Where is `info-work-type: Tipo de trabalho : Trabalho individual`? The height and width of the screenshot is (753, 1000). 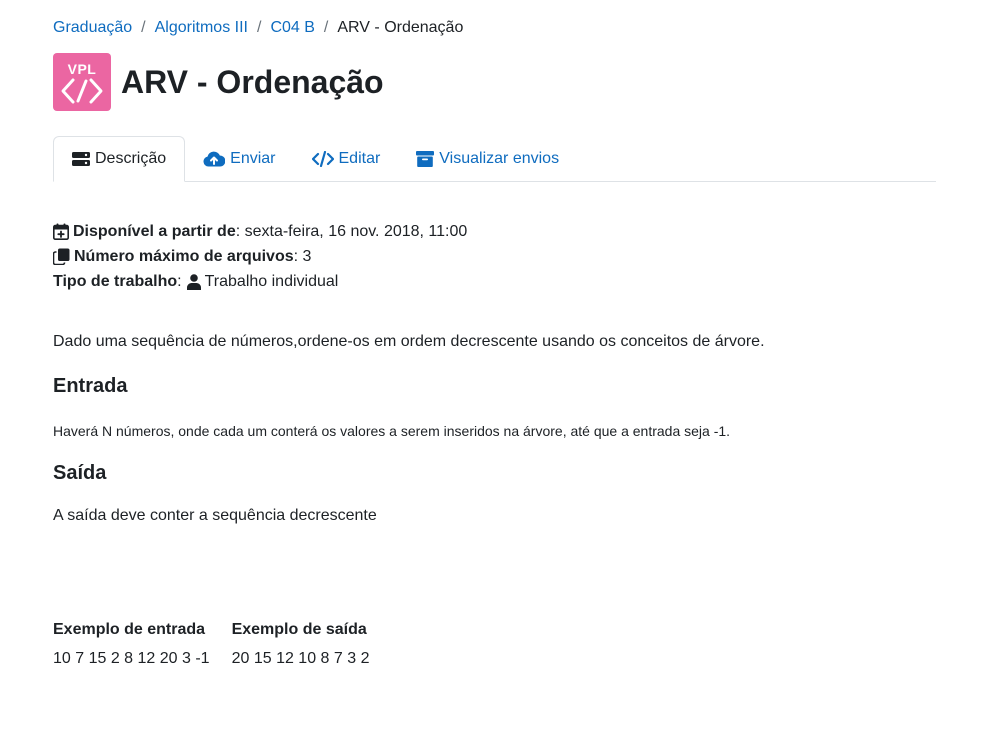
info-work-type: Tipo de trabalho : Trabalho individual is located at coordinates (260, 281).